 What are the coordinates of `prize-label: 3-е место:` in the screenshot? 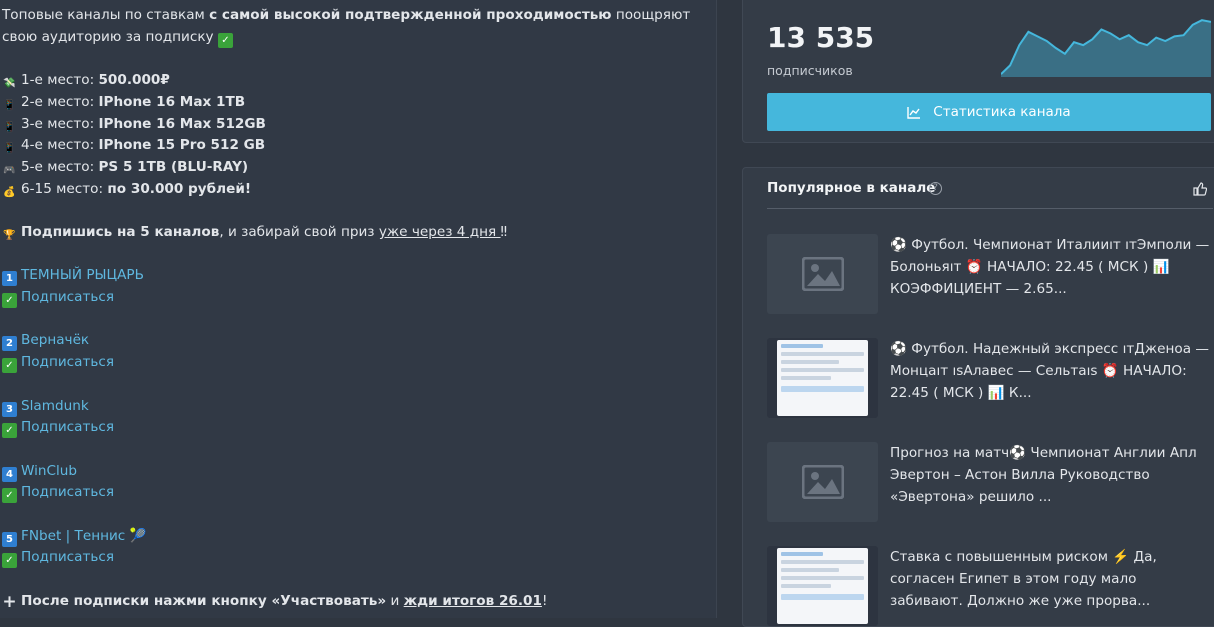 It's located at (60, 123).